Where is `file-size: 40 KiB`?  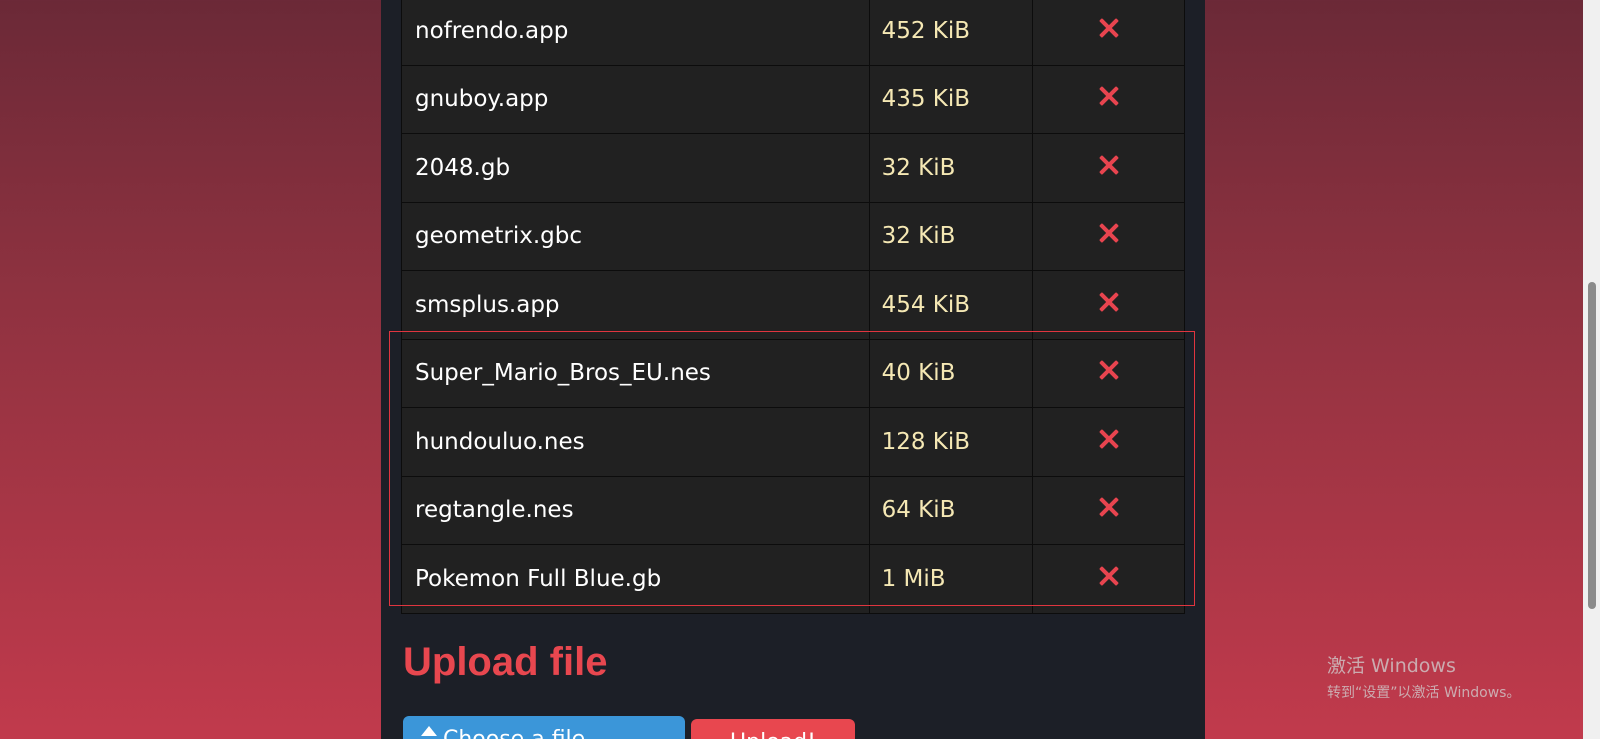 file-size: 40 KiB is located at coordinates (951, 373).